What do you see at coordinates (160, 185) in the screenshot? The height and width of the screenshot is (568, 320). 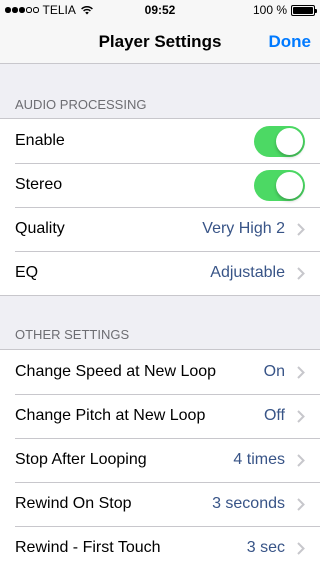 I see `stereo-row: Stereo` at bounding box center [160, 185].